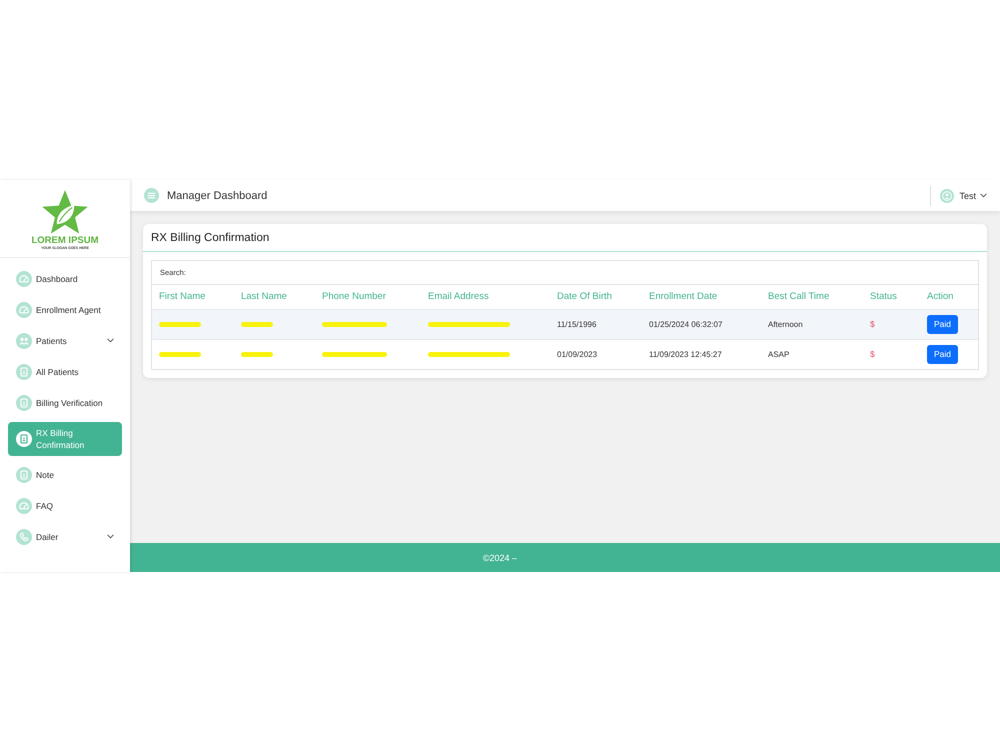 This screenshot has height=750, width=1000. What do you see at coordinates (947, 195) in the screenshot?
I see `user-avatar-icon` at bounding box center [947, 195].